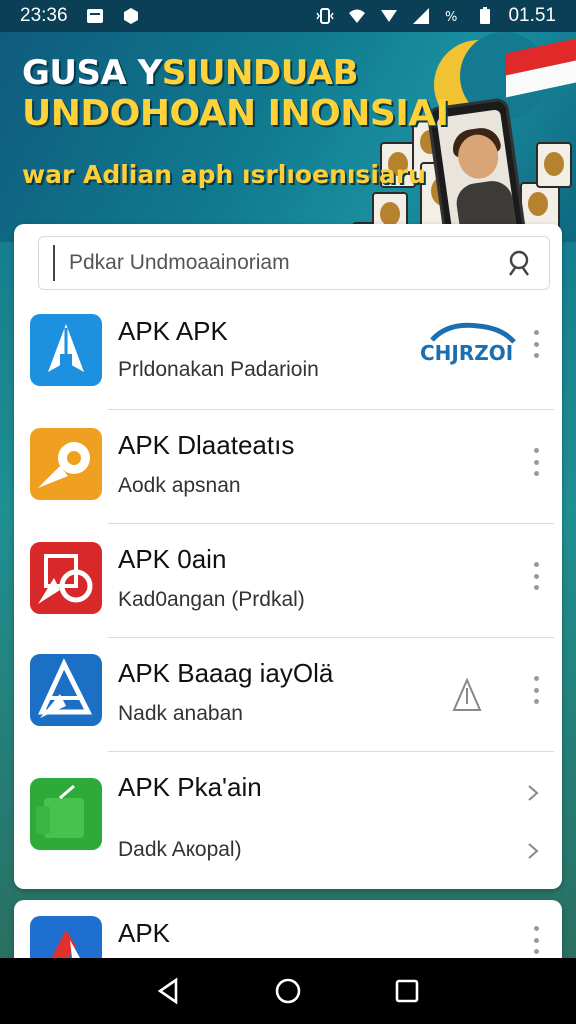 The height and width of the screenshot is (1024, 576). What do you see at coordinates (206, 445) in the screenshot?
I see `app-title: APK Dlaateatıs` at bounding box center [206, 445].